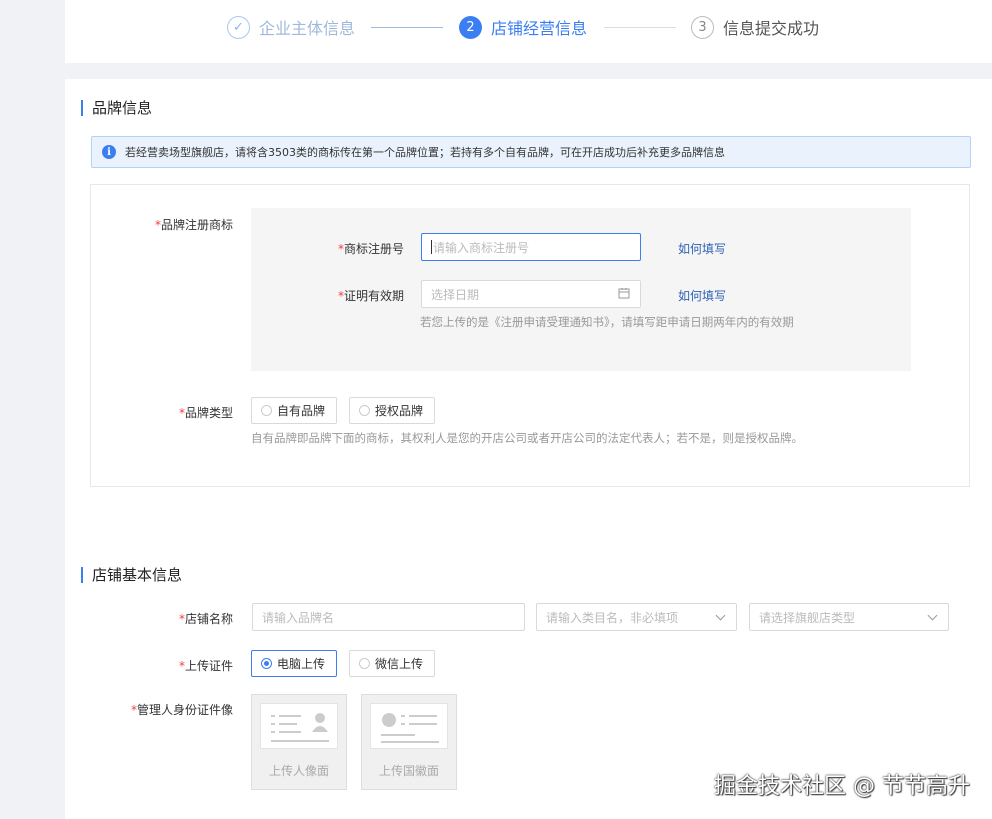 The width and height of the screenshot is (992, 819). What do you see at coordinates (842, 786) in the screenshot?
I see `watermark: 掘金技术社区 @ 节节高升` at bounding box center [842, 786].